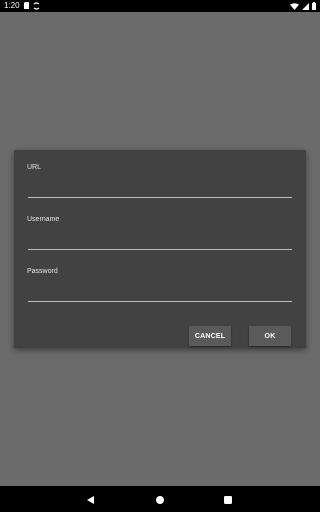 Image resolution: width=320 pixels, height=512 pixels. What do you see at coordinates (270, 336) in the screenshot?
I see `ok-button: OK` at bounding box center [270, 336].